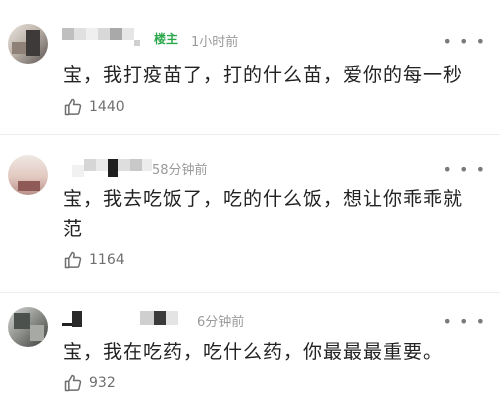 The image size is (500, 403). Describe the element at coordinates (102, 383) in the screenshot. I see `like-count: 932` at that location.